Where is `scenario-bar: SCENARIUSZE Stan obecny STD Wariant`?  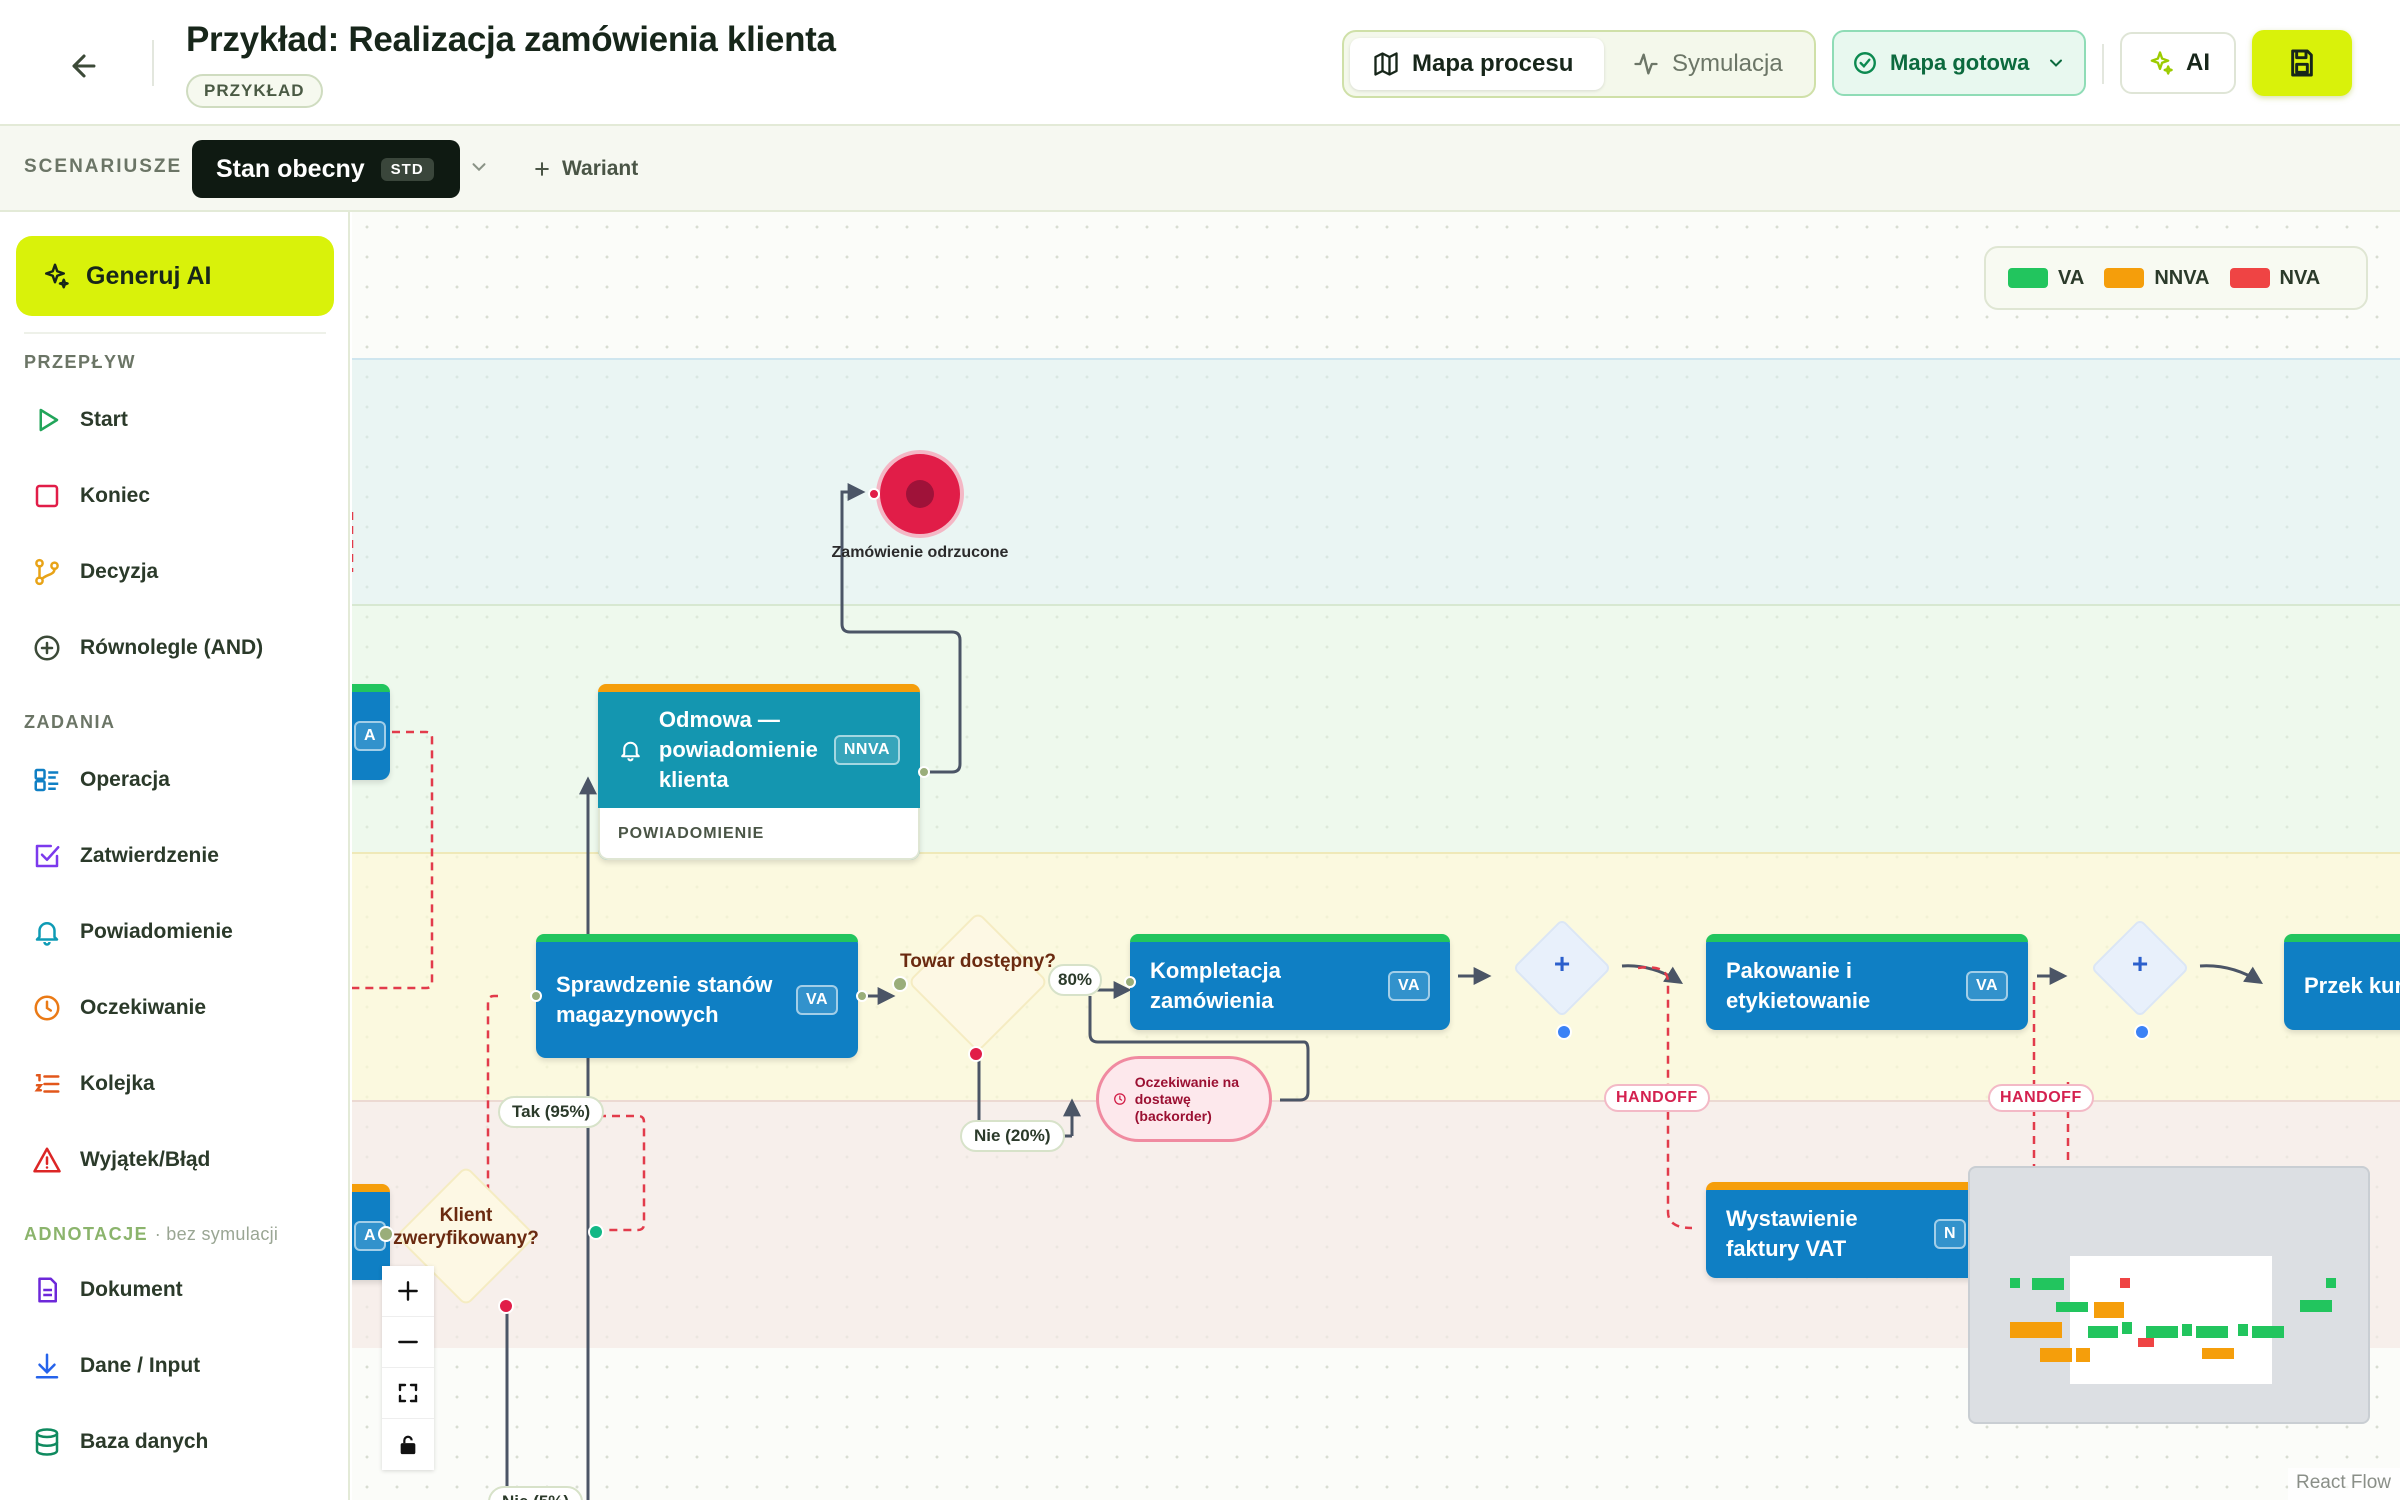
scenario-bar: SCENARIUSZE Stan obecny STD Wariant is located at coordinates (1200, 169).